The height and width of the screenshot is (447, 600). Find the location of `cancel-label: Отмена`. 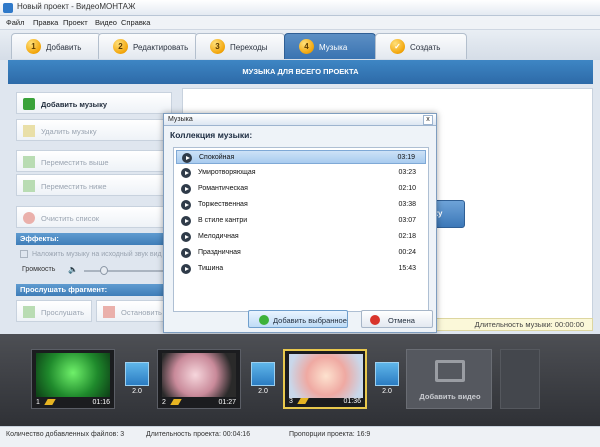

cancel-label: Отмена is located at coordinates (401, 320).